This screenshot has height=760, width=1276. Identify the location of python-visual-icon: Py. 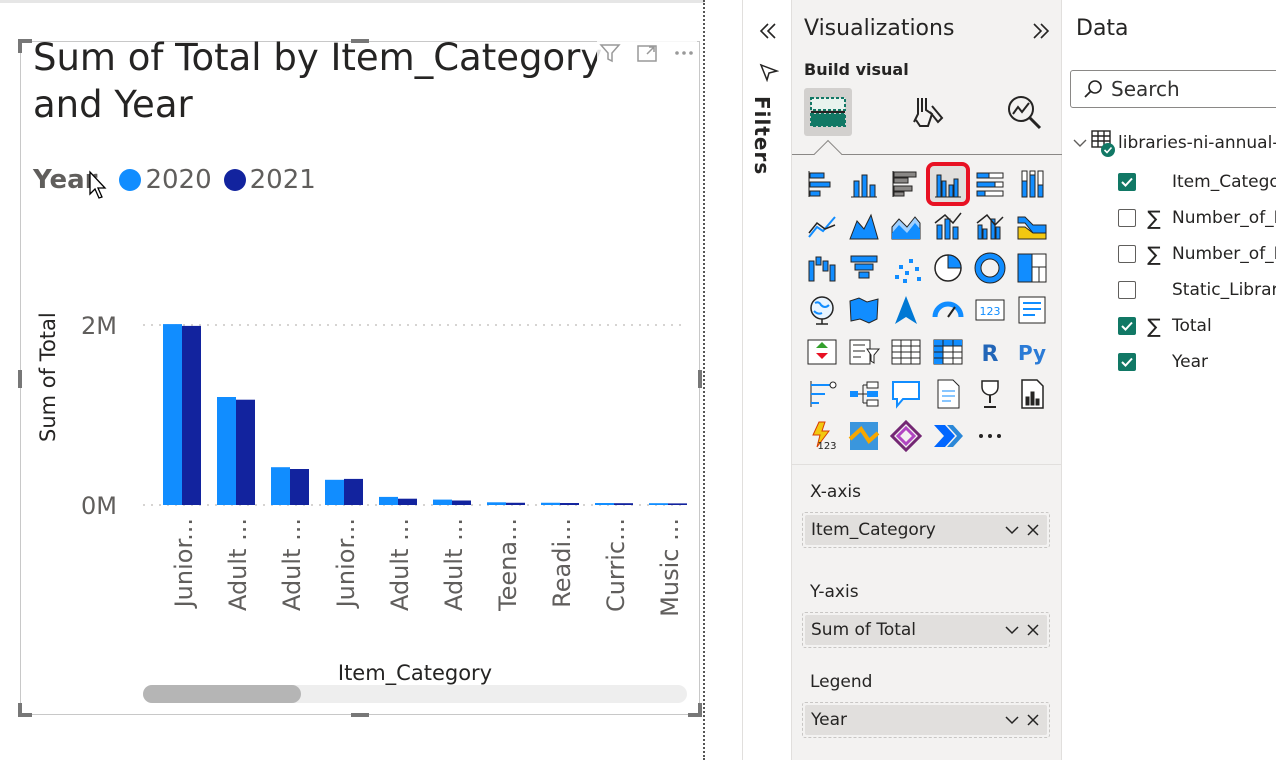
(1032, 352).